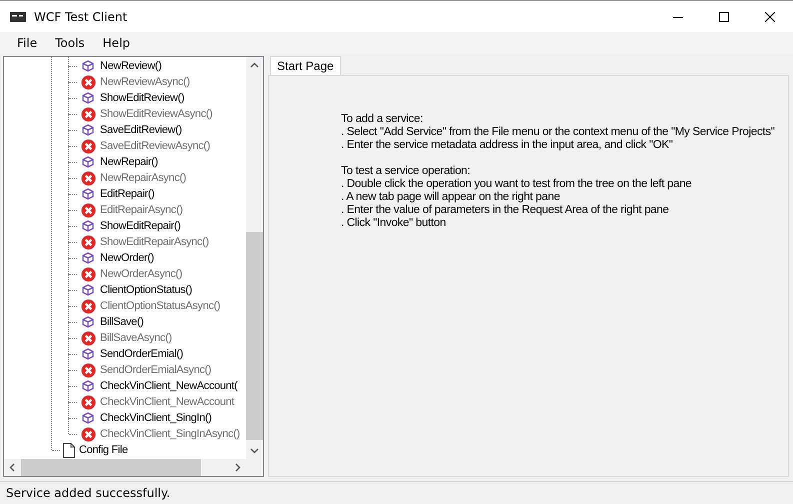 The image size is (793, 504). I want to click on operation-item: SendOrderEmial(), so click(142, 354).